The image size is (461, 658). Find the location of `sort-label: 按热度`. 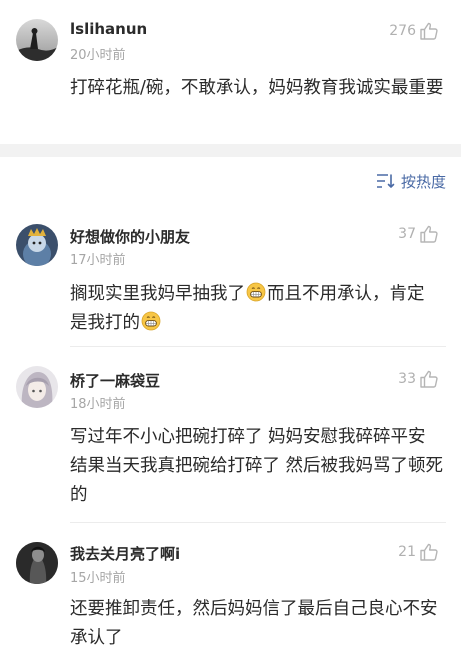

sort-label: 按热度 is located at coordinates (423, 181).